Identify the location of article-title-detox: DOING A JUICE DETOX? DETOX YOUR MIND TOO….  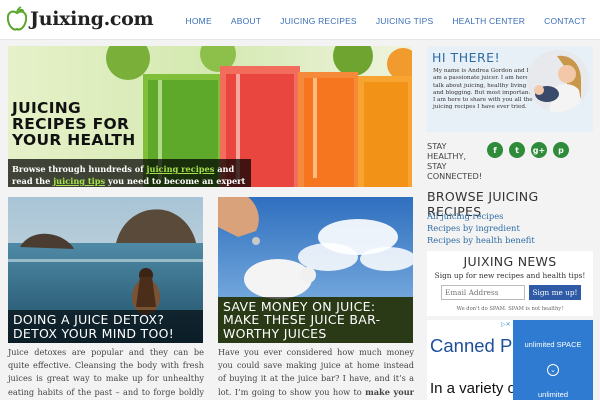
(105, 326).